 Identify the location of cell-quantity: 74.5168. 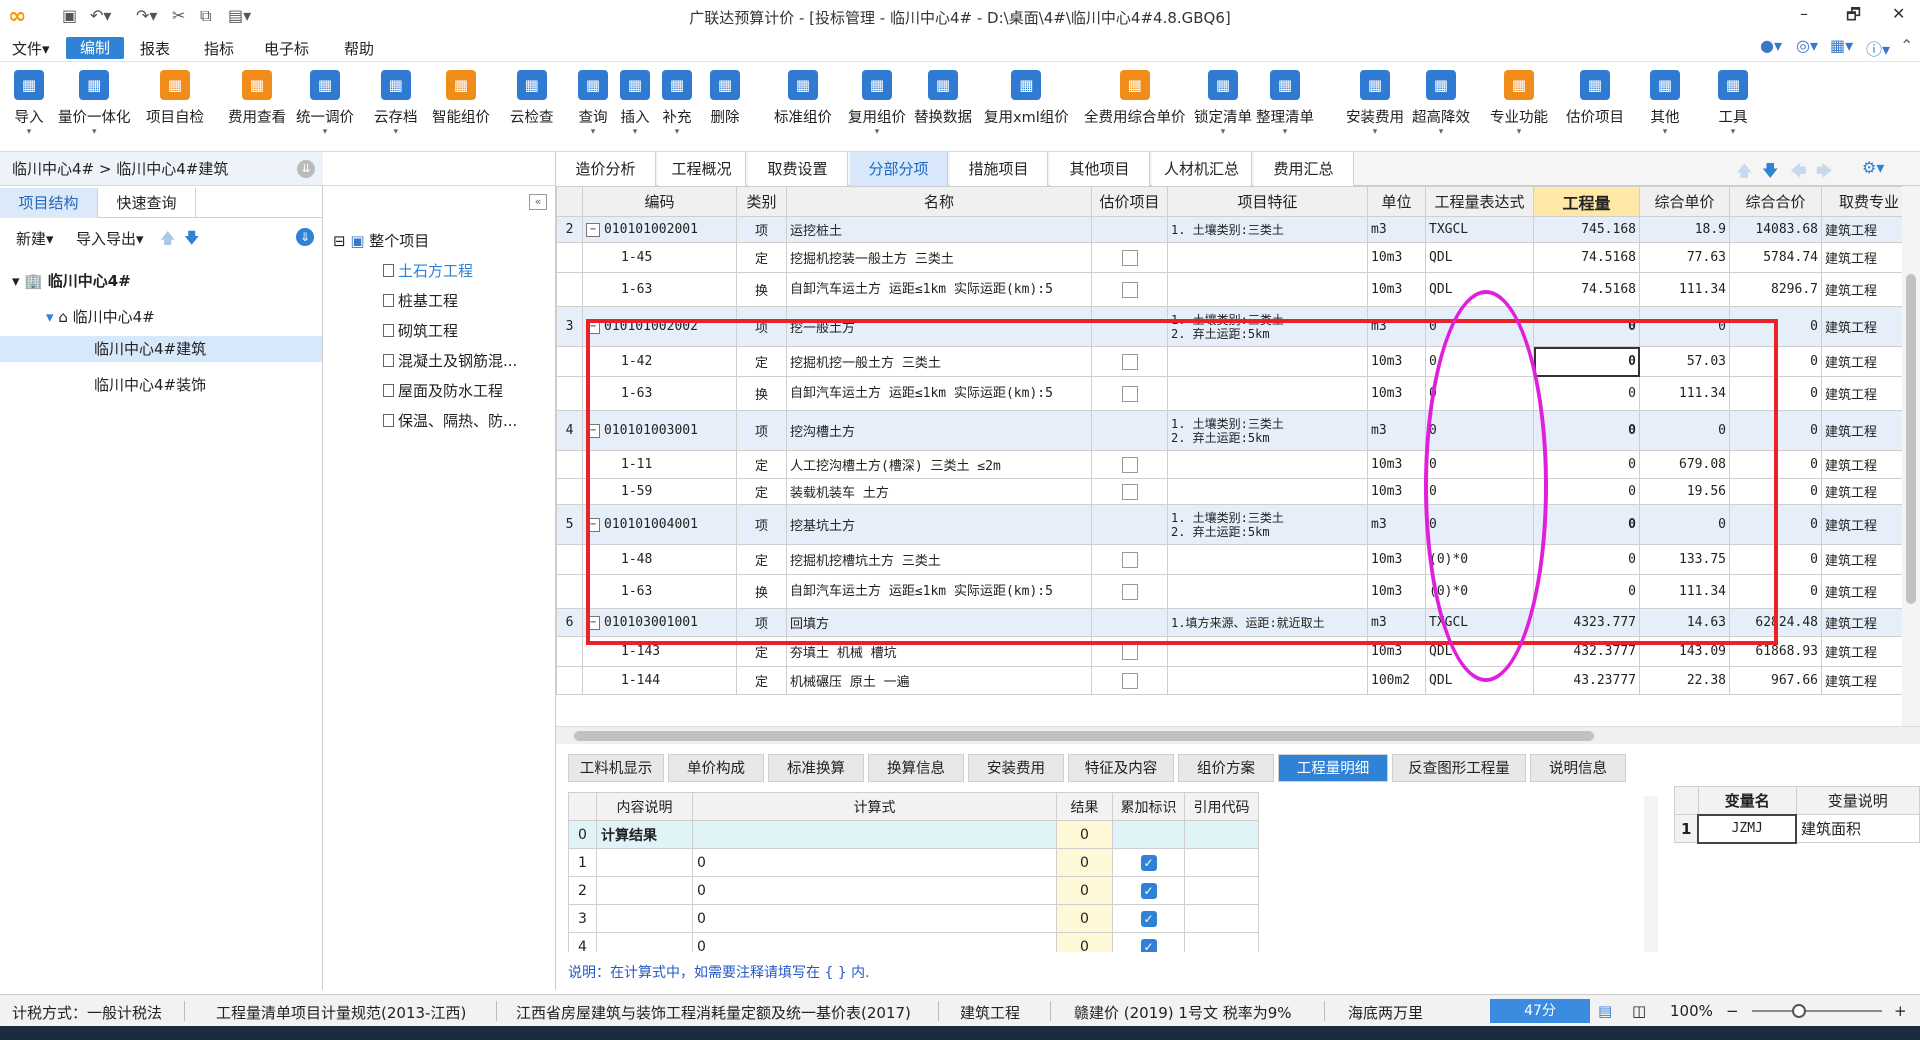
(1586, 289).